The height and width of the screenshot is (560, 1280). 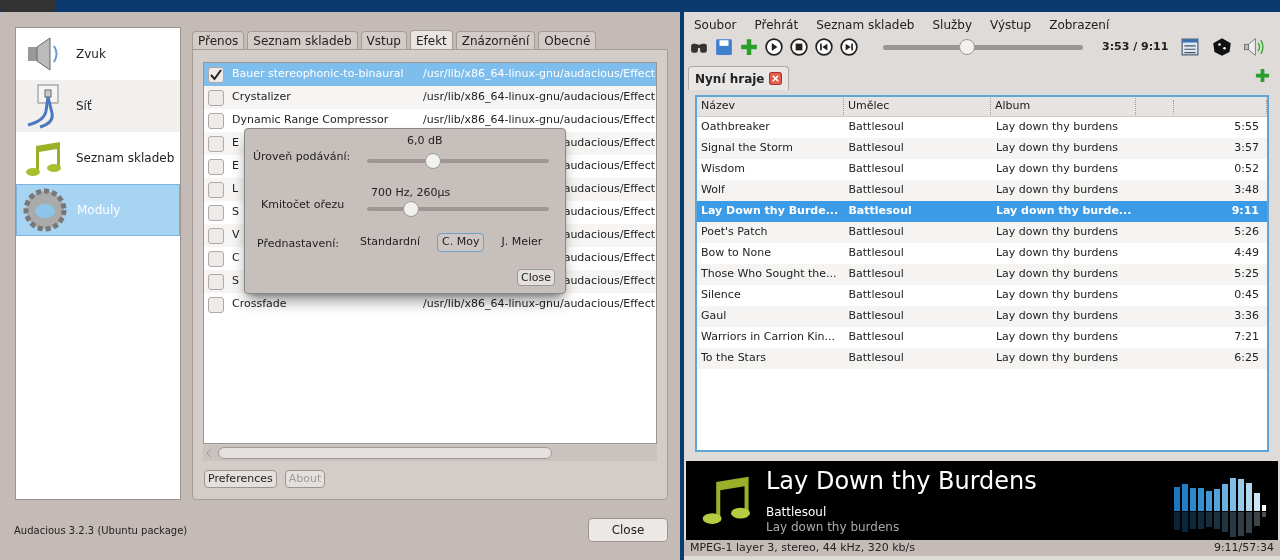 What do you see at coordinates (101, 531) in the screenshot?
I see `version-label: Audacious 3.2.3 (Ubuntu package)` at bounding box center [101, 531].